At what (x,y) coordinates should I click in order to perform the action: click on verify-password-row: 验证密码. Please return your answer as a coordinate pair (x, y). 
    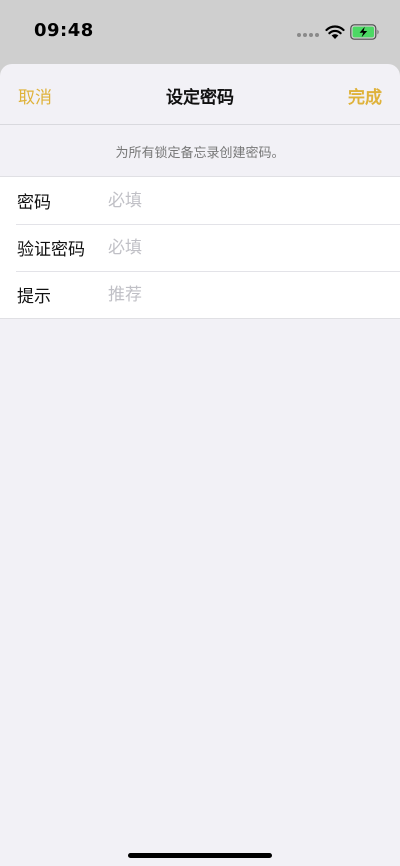
    Looking at the image, I should click on (200, 247).